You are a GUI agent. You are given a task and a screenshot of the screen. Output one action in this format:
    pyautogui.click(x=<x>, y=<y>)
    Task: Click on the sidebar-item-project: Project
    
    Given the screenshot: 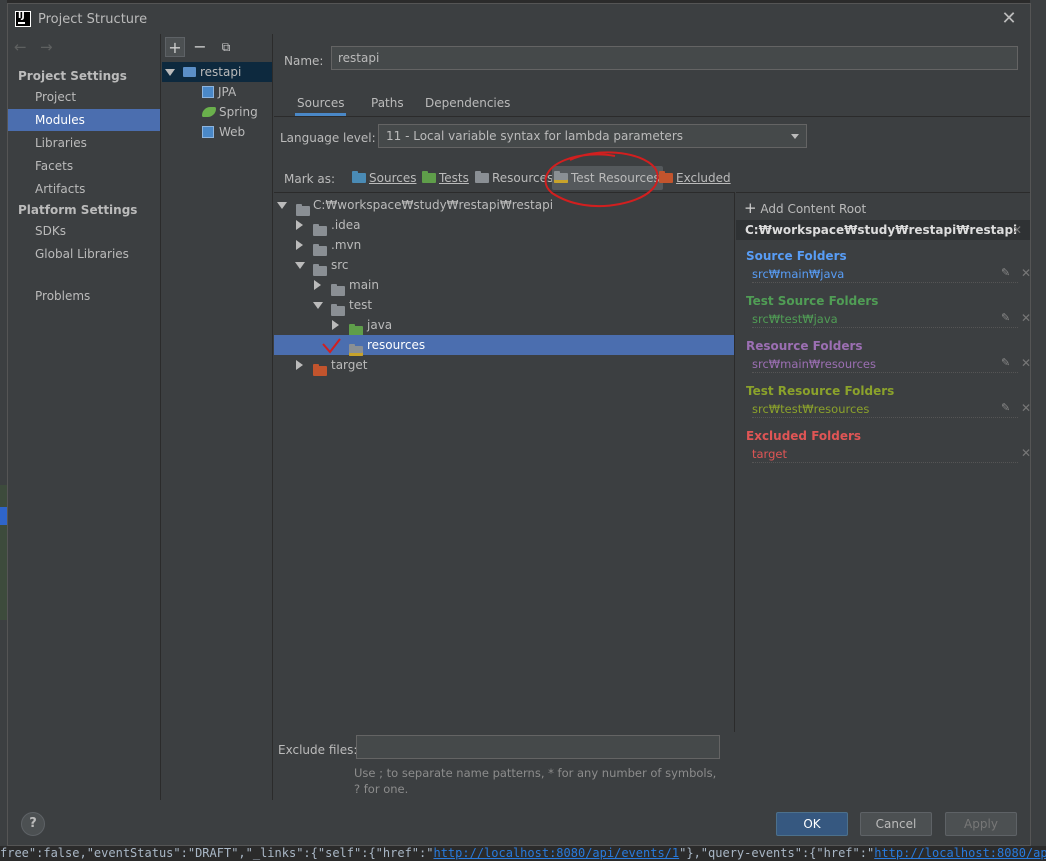 What is the action you would take?
    pyautogui.click(x=84, y=97)
    